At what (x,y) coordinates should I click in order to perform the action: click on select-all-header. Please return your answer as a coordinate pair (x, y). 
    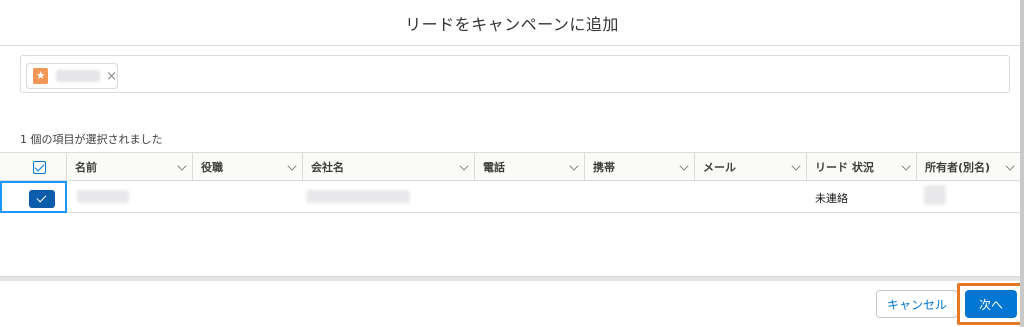
    Looking at the image, I should click on (33, 167).